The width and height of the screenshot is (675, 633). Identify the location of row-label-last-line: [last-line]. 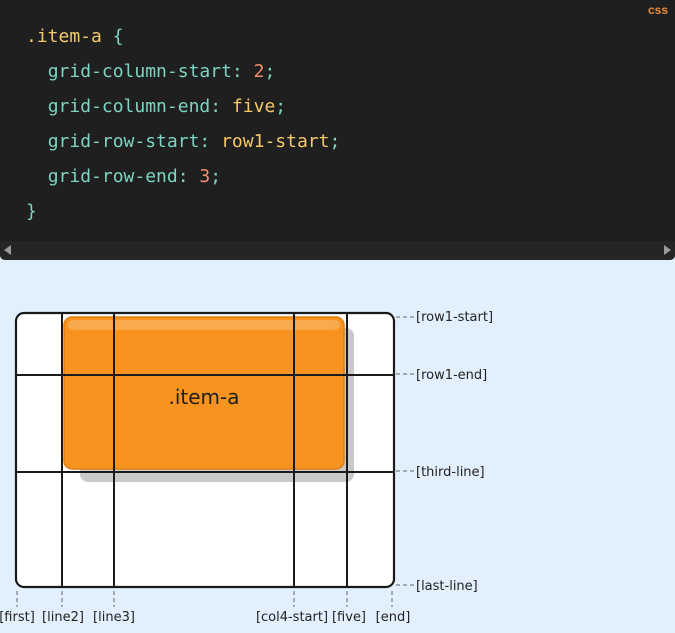
(447, 586).